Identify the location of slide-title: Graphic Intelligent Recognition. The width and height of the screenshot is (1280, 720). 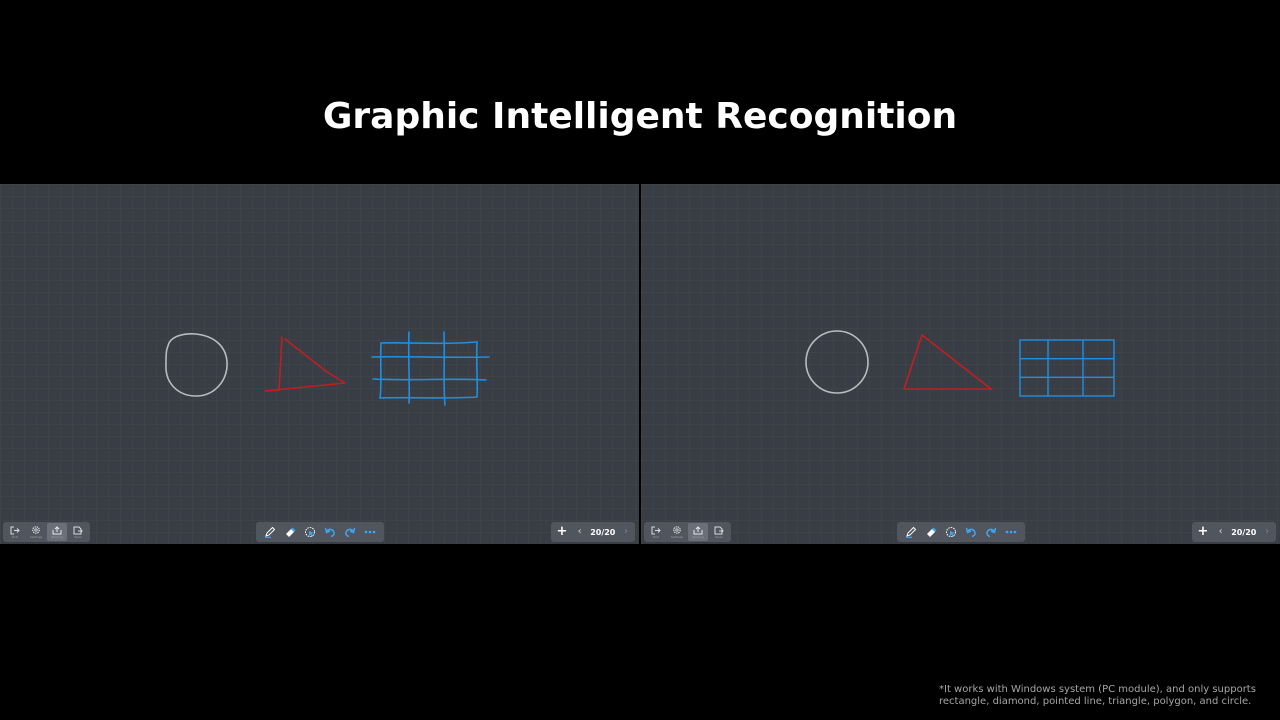
(640, 116).